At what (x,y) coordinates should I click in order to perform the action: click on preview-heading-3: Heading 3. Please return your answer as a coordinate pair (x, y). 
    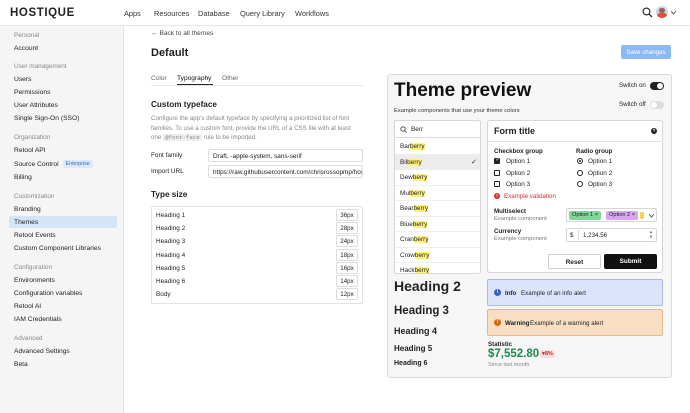
    Looking at the image, I should click on (421, 311).